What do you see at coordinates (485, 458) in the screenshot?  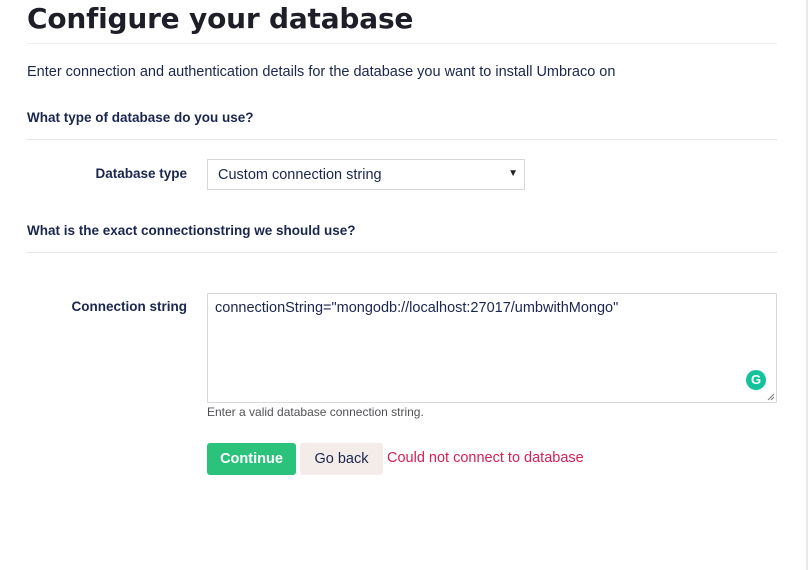 I see `error-message: Could not connect to database` at bounding box center [485, 458].